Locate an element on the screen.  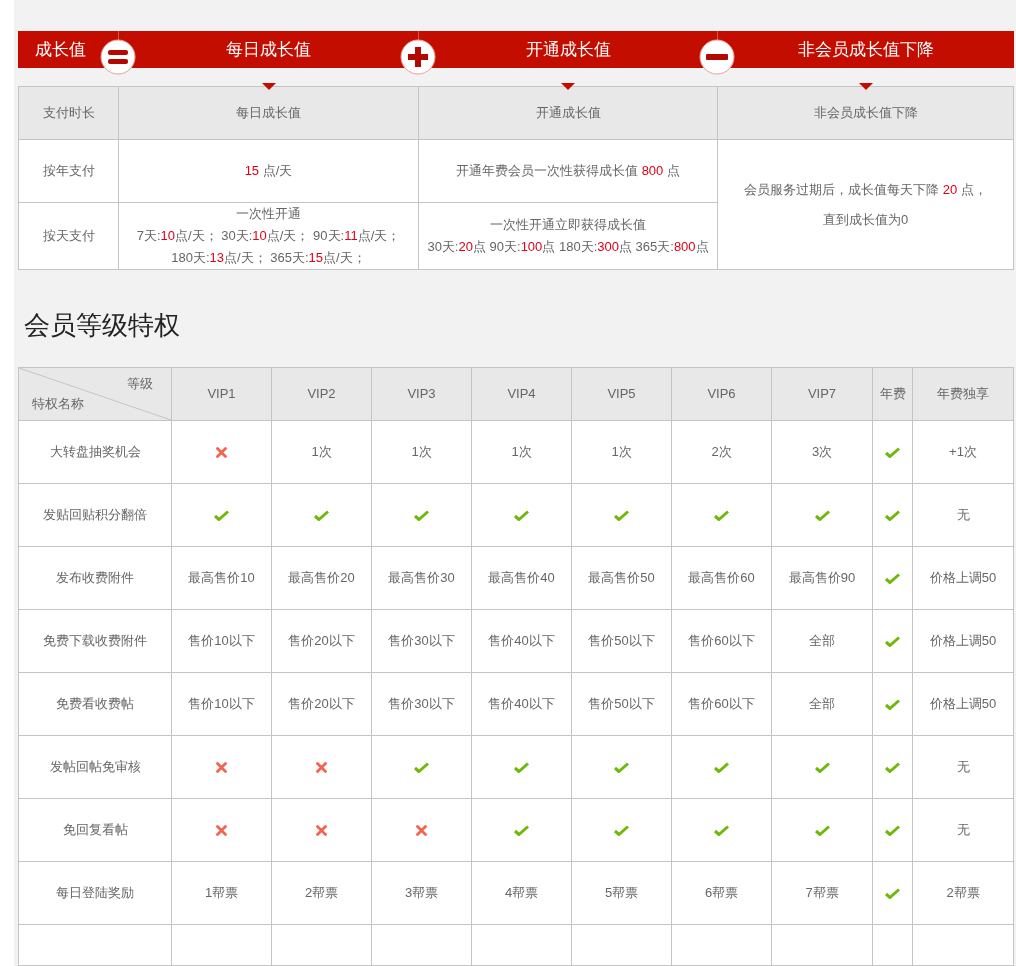
table-cell-text: 会员服务过期后，成长值每天下降 20 点， is located at coordinates (865, 189).